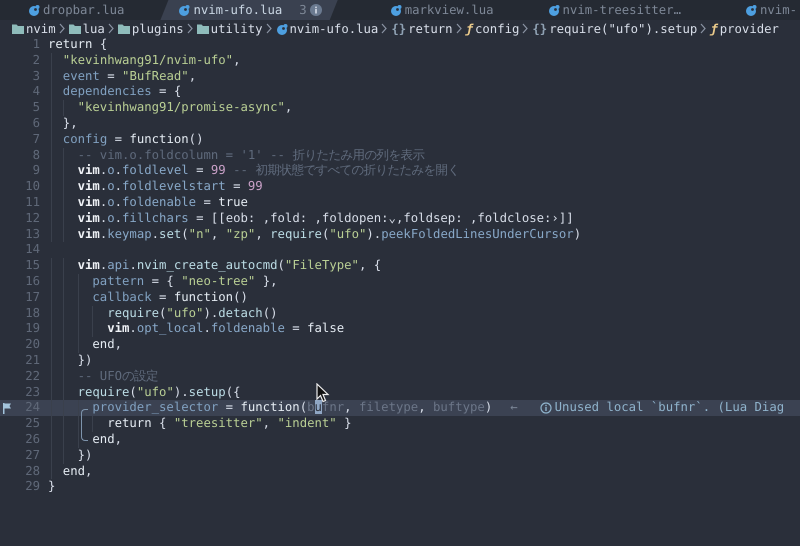  I want to click on line-number: 17, so click(32, 298).